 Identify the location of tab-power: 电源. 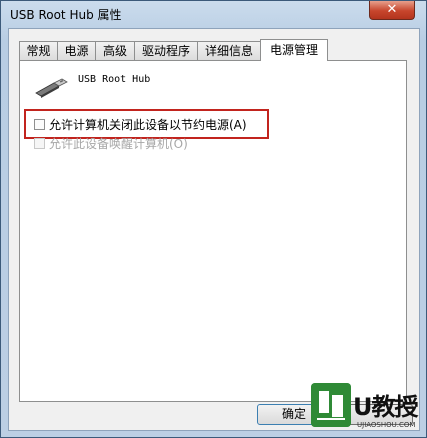
(76, 50).